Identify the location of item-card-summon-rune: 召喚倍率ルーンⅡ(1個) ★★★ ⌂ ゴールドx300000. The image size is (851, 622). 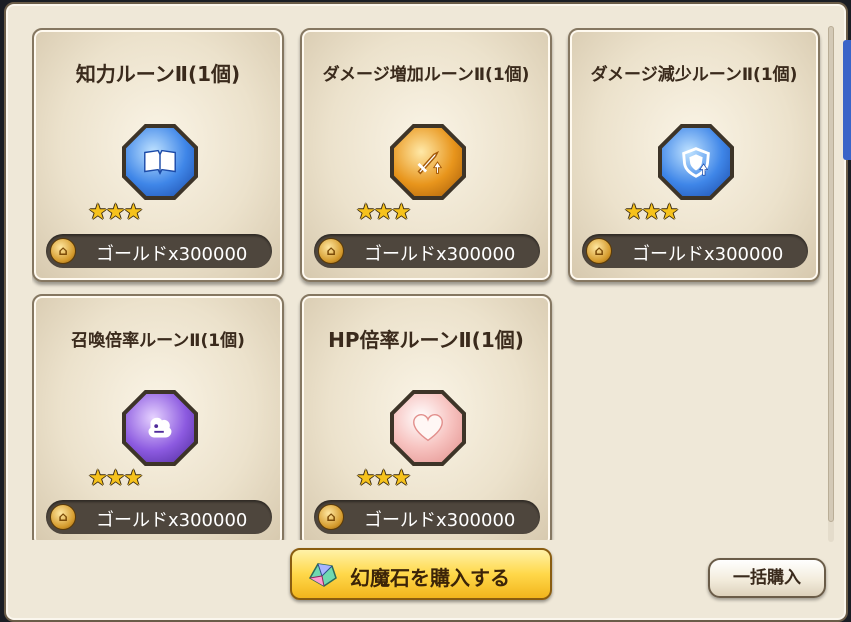
(158, 417).